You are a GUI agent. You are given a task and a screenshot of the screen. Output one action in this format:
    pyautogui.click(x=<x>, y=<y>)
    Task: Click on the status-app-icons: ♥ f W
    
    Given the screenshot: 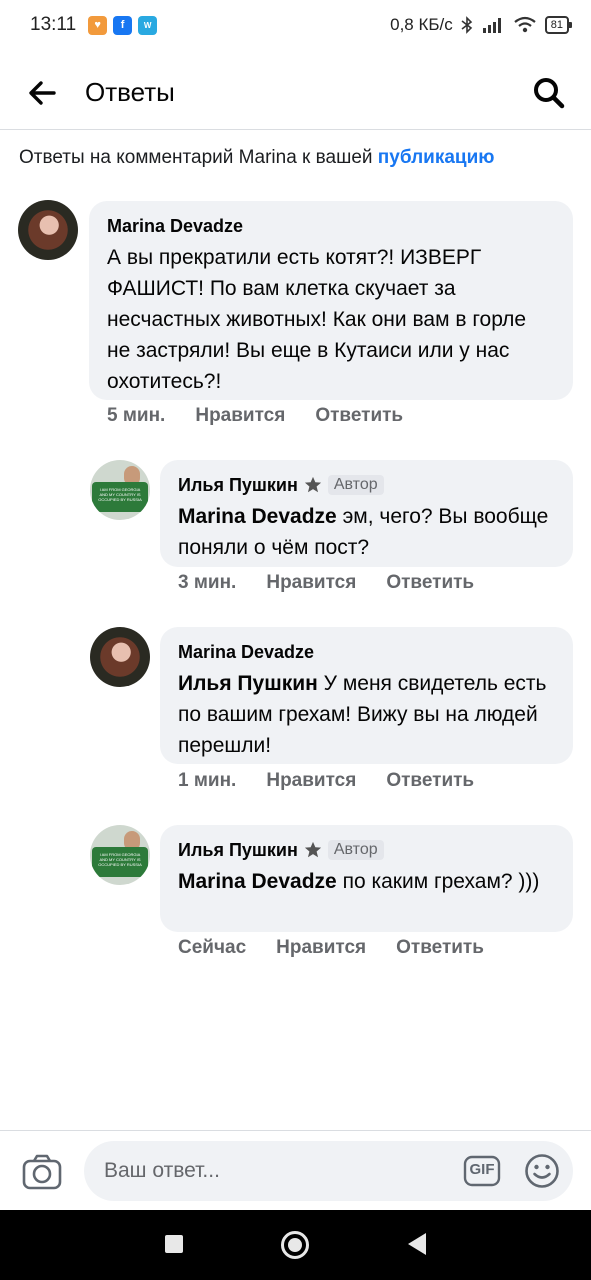 What is the action you would take?
    pyautogui.click(x=123, y=25)
    